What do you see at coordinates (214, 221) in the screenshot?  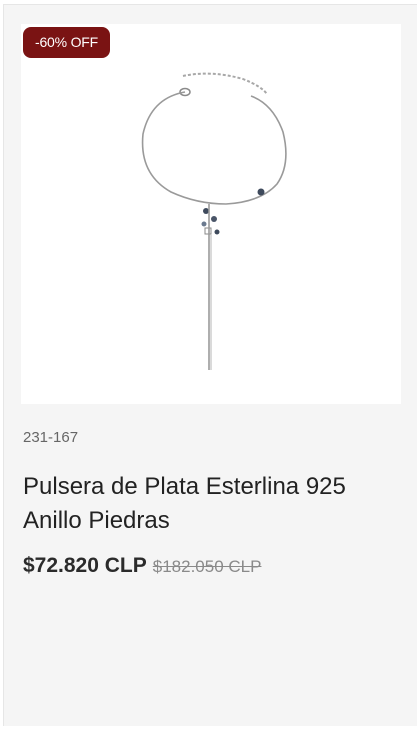 I see `bracelet-image-icon` at bounding box center [214, 221].